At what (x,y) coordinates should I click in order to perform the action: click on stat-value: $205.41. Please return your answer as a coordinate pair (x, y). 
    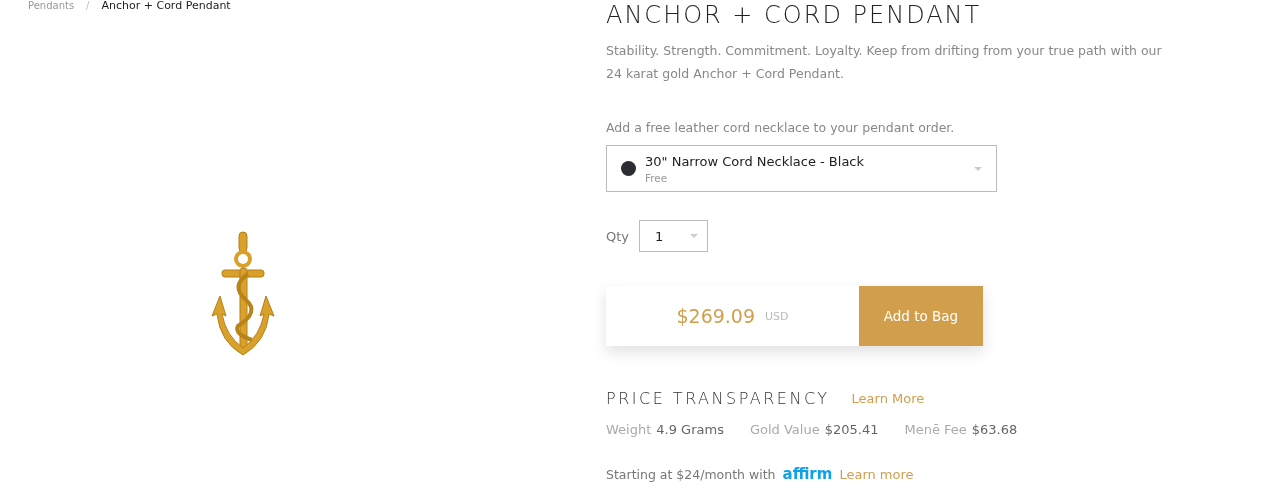
    Looking at the image, I should click on (851, 429).